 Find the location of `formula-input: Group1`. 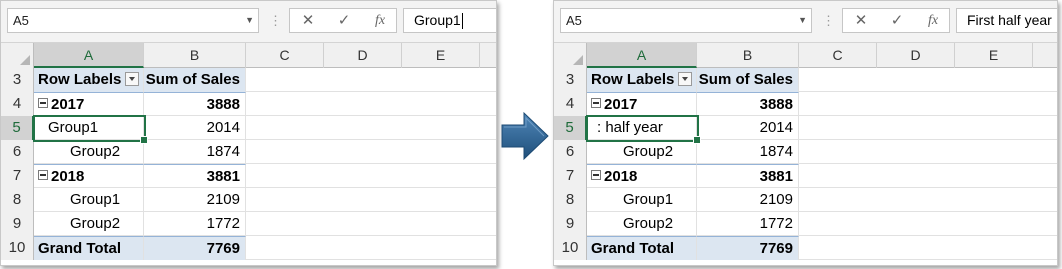

formula-input: Group1 is located at coordinates (449, 20).